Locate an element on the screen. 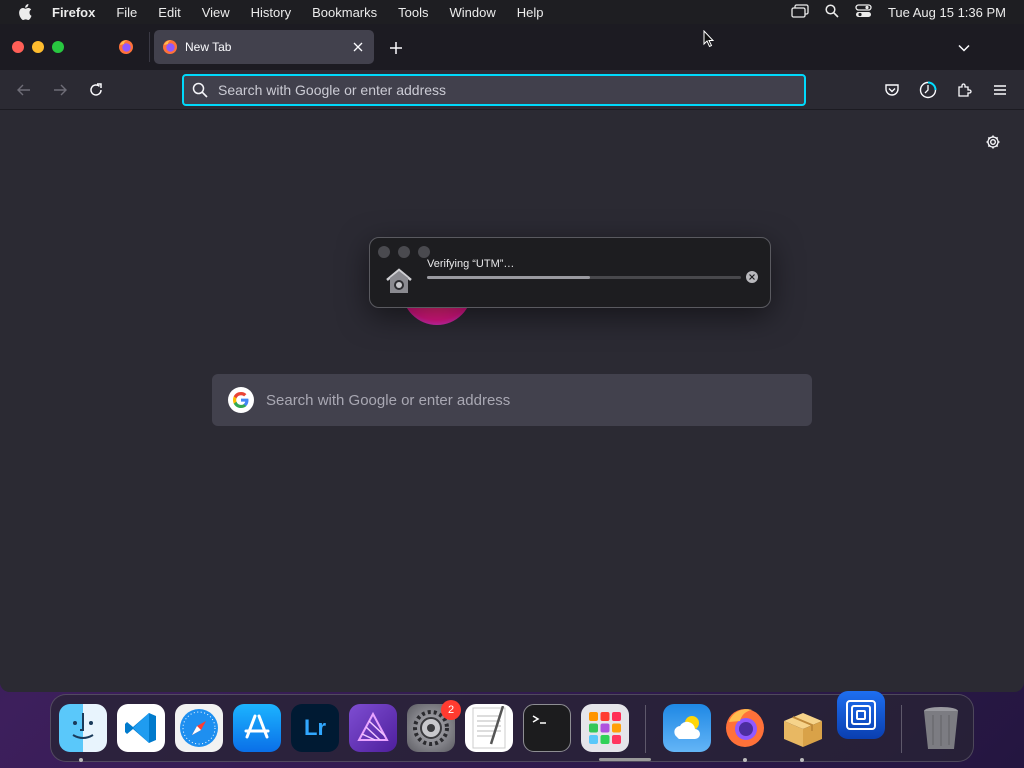  dock-firefox is located at coordinates (745, 728).